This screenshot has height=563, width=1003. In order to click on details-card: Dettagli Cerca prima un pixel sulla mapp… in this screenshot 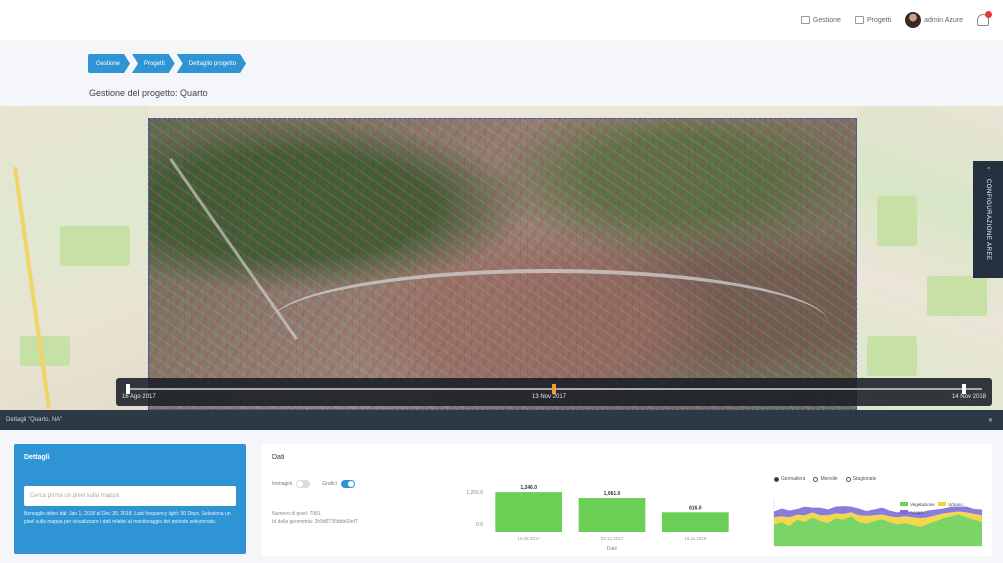, I will do `click(130, 499)`.